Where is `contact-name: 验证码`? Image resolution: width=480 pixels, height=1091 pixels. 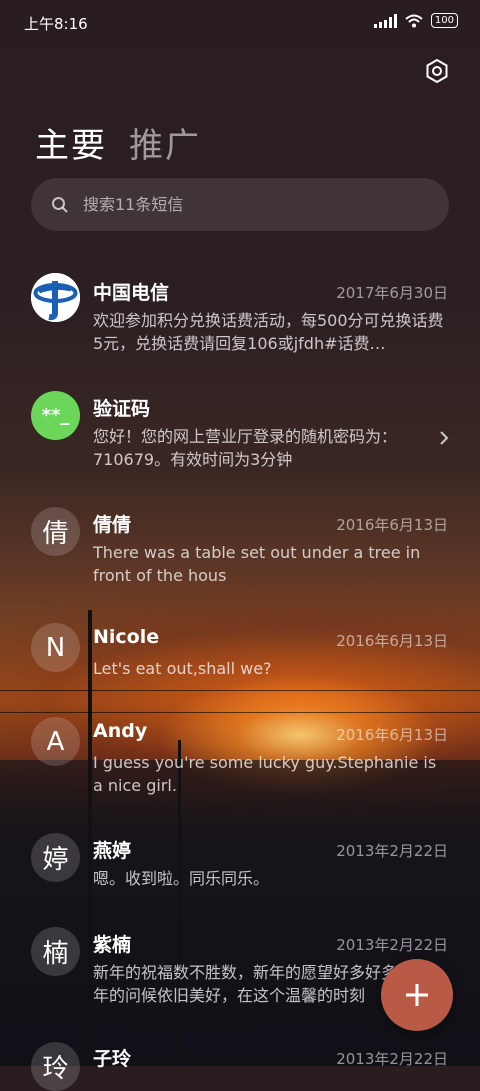 contact-name: 验证码 is located at coordinates (122, 409).